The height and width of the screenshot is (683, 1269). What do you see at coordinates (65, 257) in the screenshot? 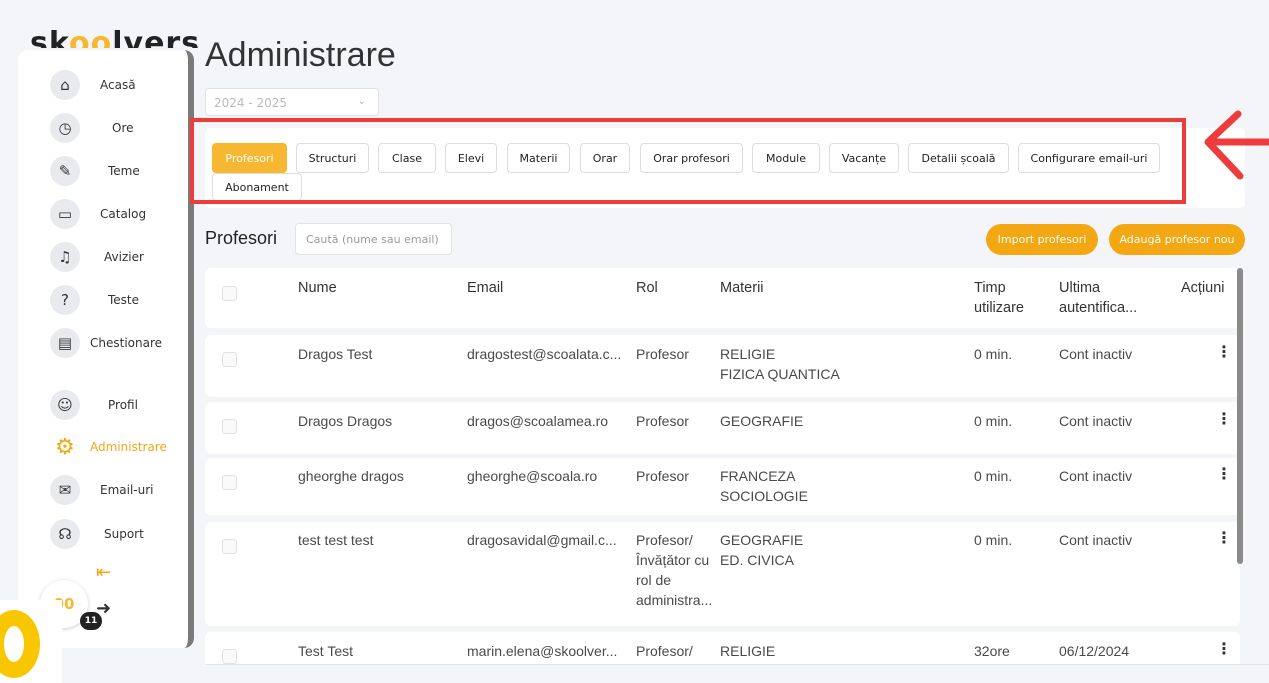
I see `bell-icon: ♫` at bounding box center [65, 257].